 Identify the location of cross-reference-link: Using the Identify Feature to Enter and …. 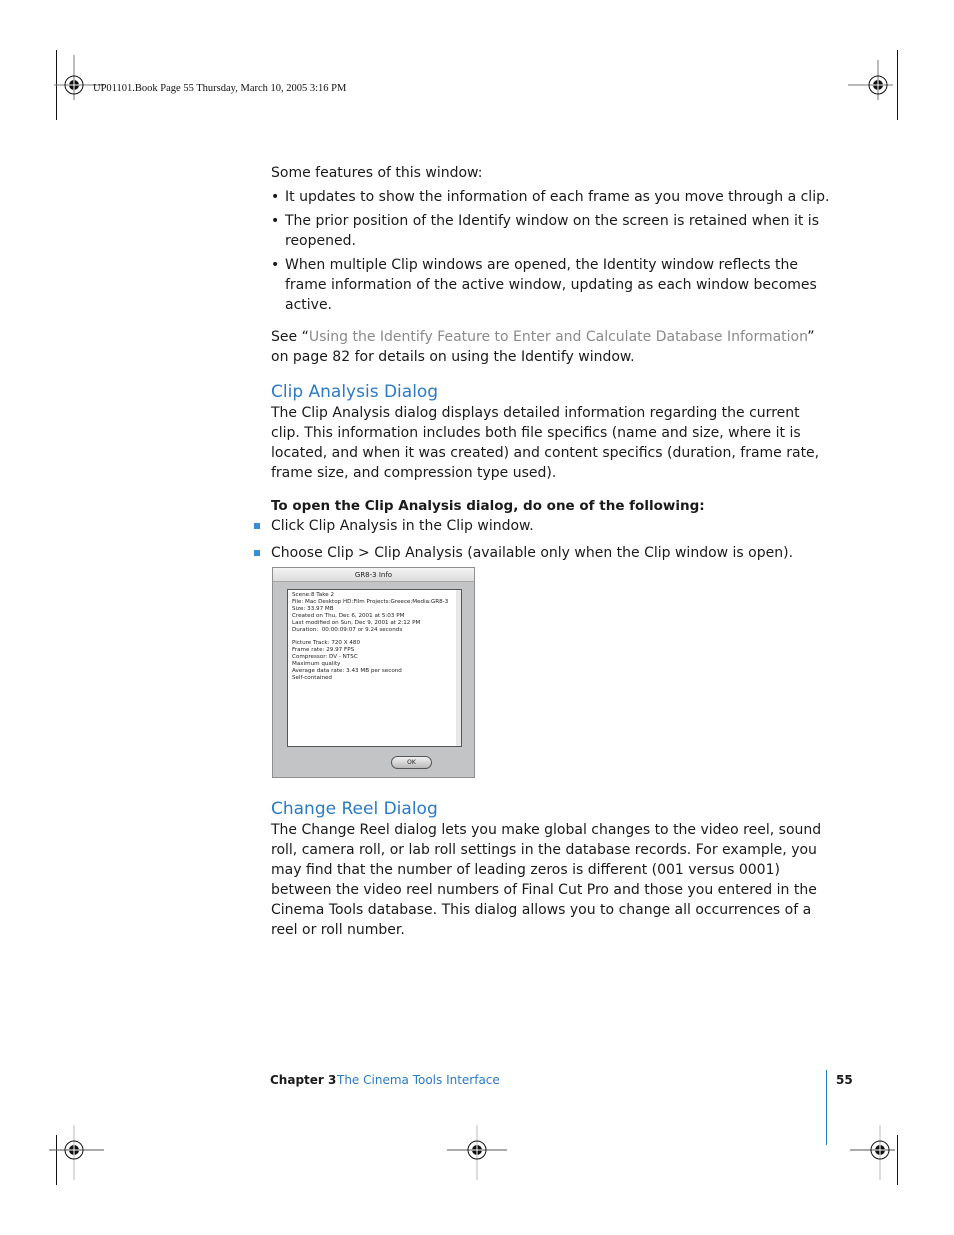
(558, 337).